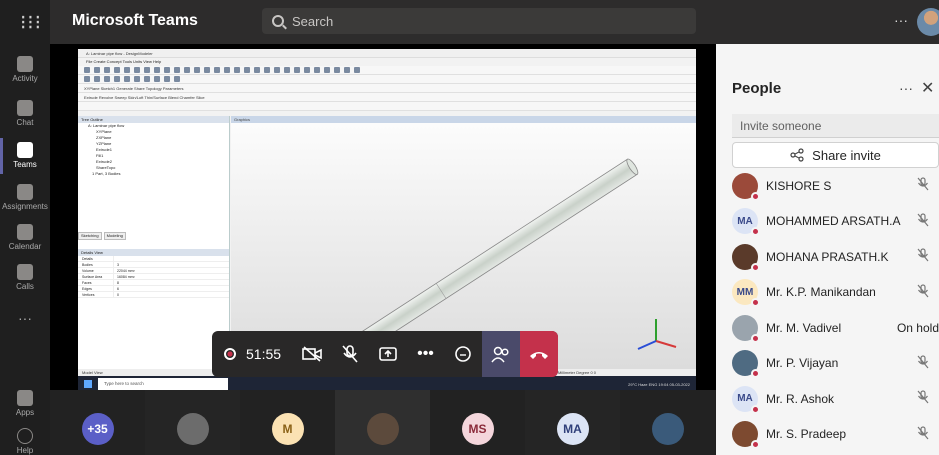 The image size is (939, 455). I want to click on rail-more: ···, so click(25, 318).